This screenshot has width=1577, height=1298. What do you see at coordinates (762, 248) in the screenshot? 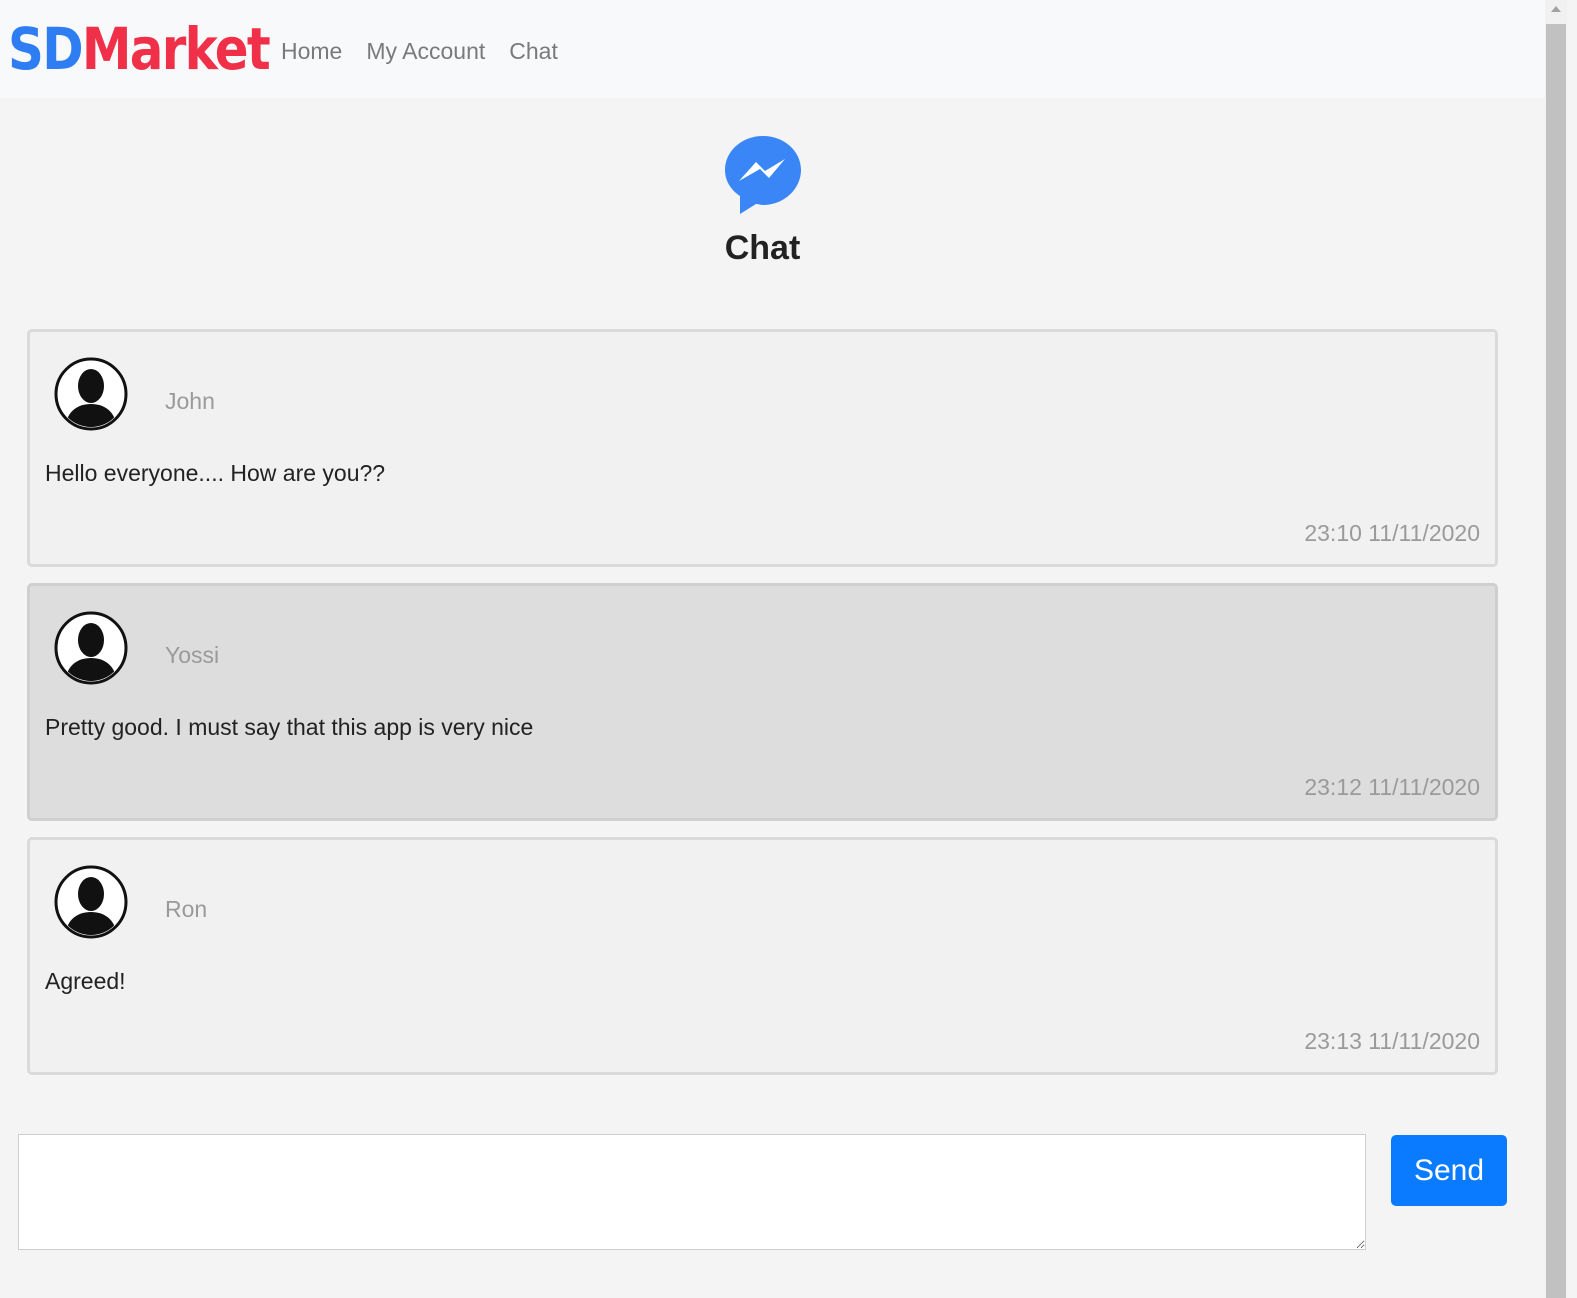
I see `page-title: Chat` at bounding box center [762, 248].